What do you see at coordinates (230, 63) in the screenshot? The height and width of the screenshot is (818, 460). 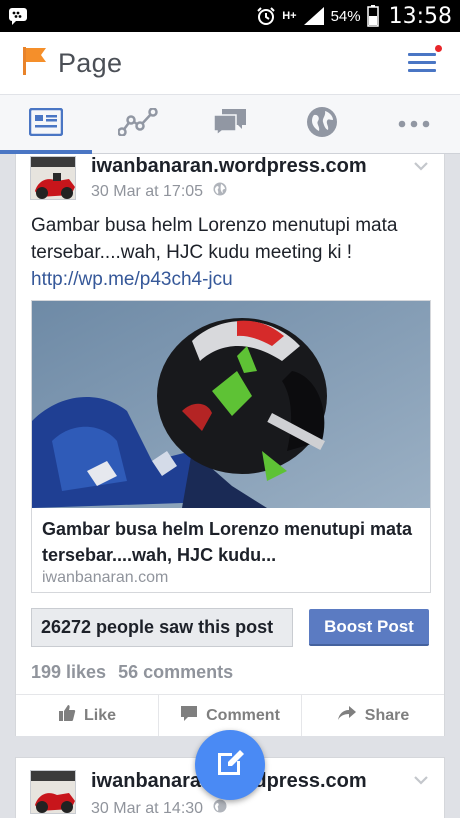 I see `app-header: Page` at bounding box center [230, 63].